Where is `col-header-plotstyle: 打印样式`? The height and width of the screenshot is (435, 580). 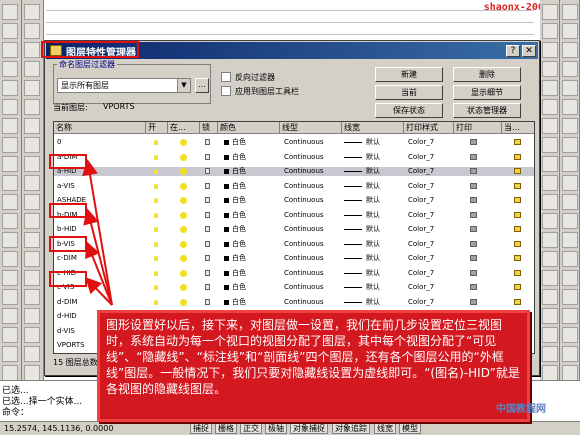 col-header-plotstyle: 打印样式 is located at coordinates (429, 128).